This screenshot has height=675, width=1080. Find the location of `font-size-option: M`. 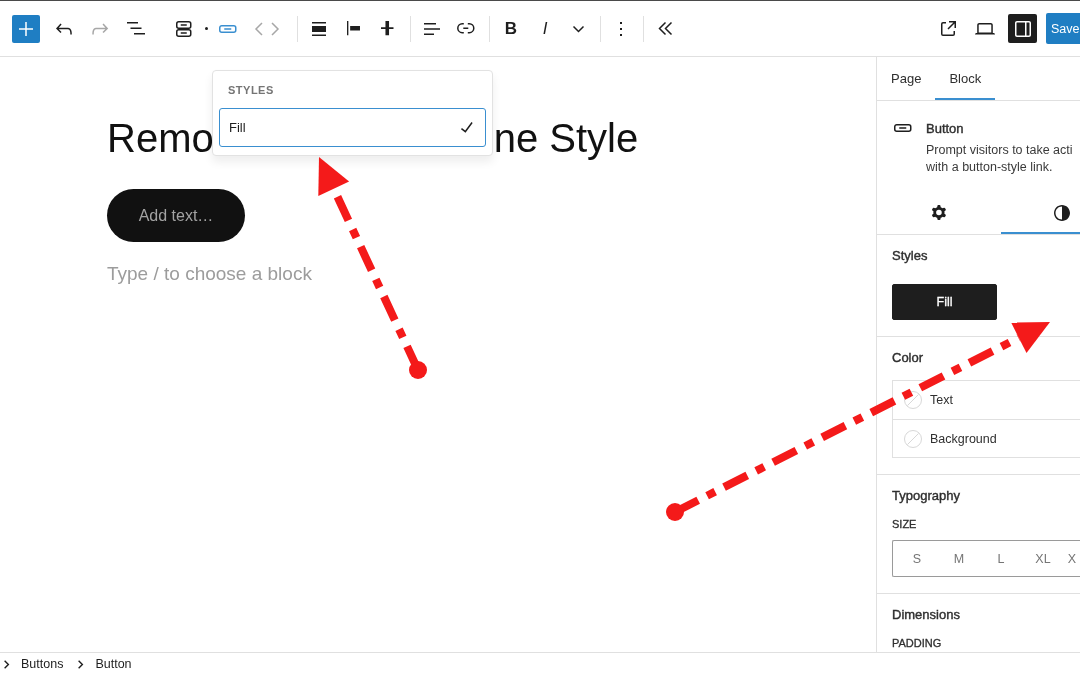

font-size-option: M is located at coordinates (959, 558).